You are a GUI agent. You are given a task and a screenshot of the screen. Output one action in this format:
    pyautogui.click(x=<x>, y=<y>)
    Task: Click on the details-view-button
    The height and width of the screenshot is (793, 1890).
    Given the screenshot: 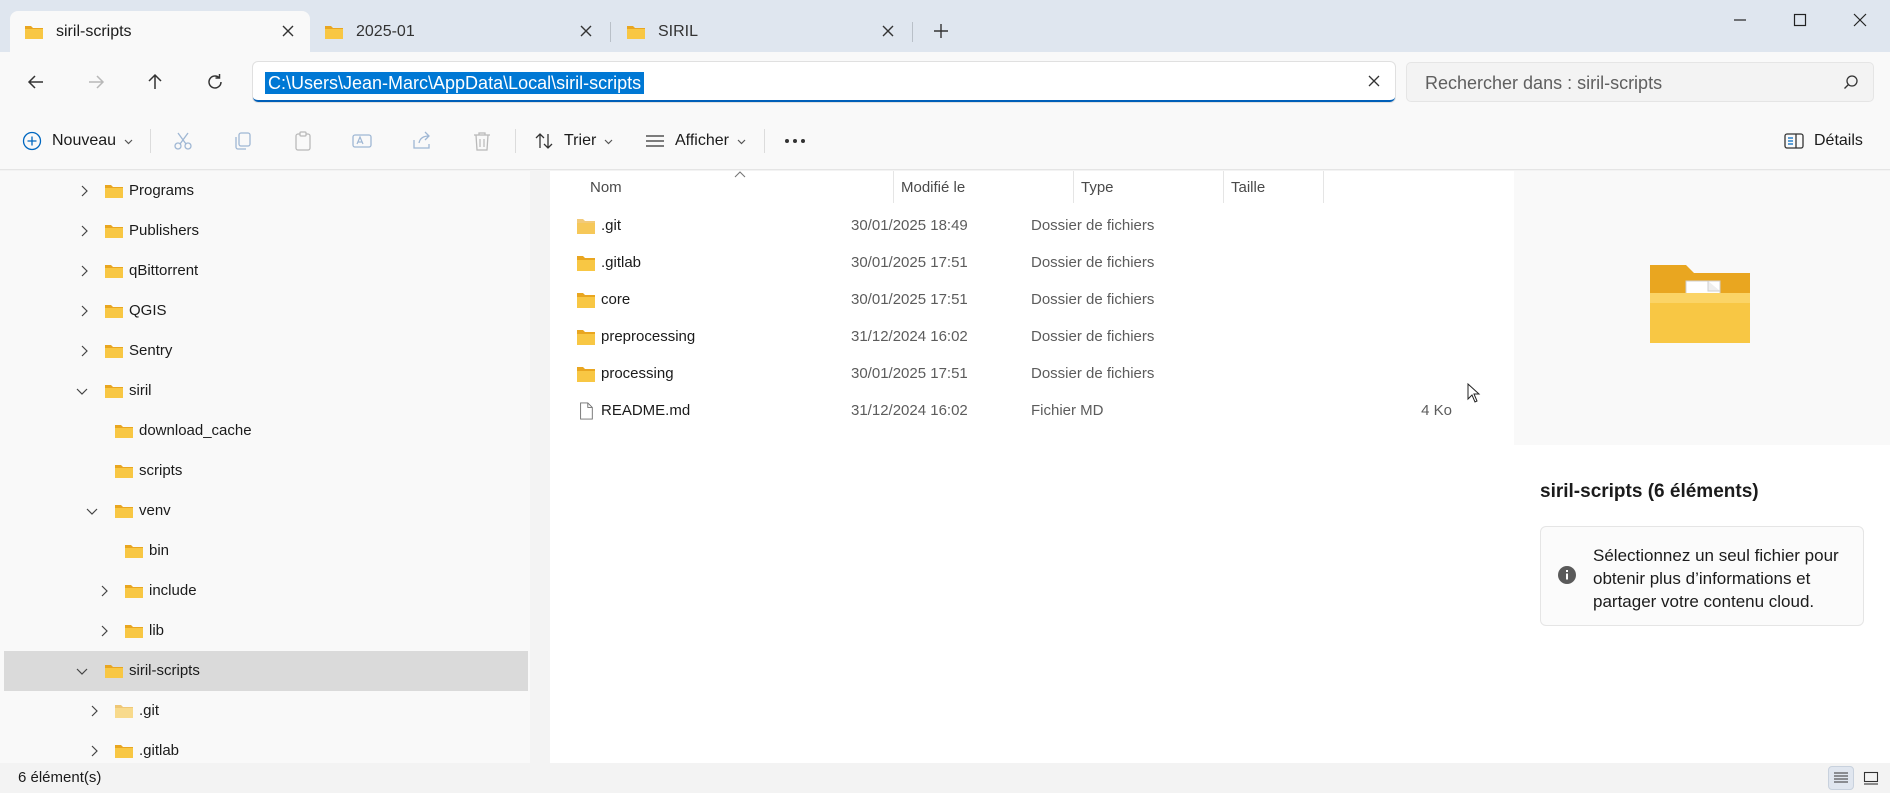 What is the action you would take?
    pyautogui.click(x=1841, y=778)
    